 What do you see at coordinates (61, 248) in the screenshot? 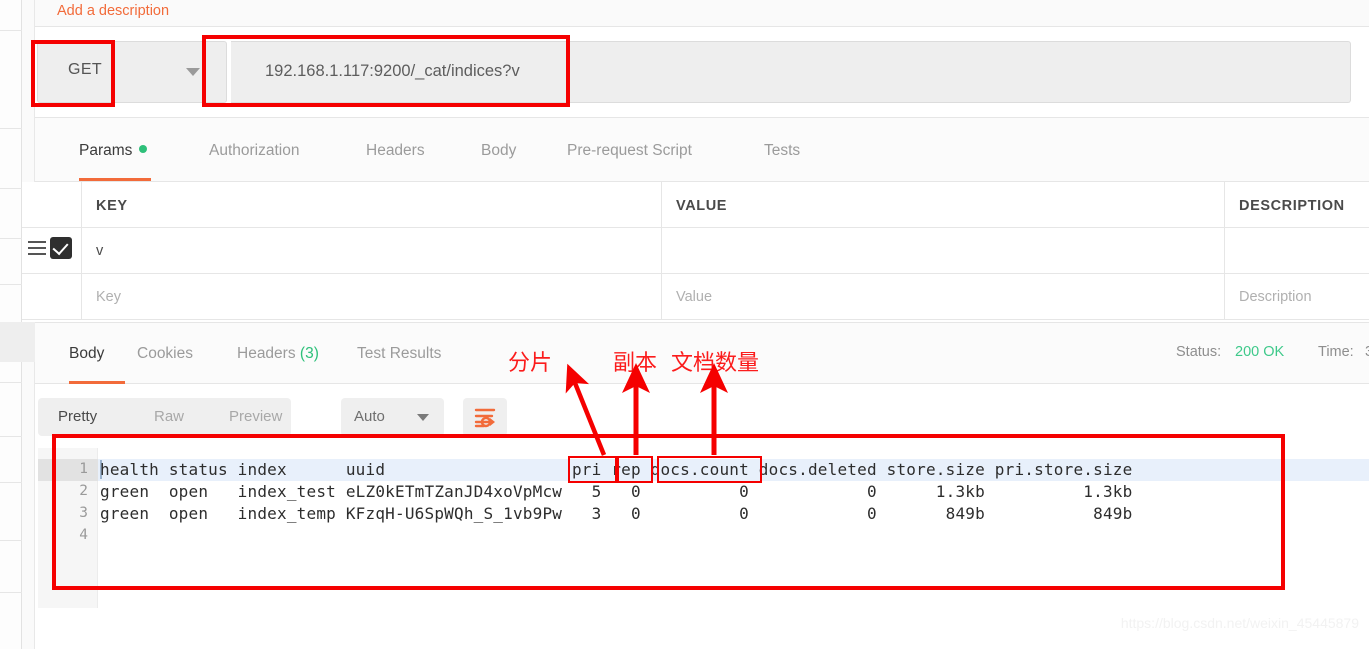
I see `param-enabled-checkbox` at bounding box center [61, 248].